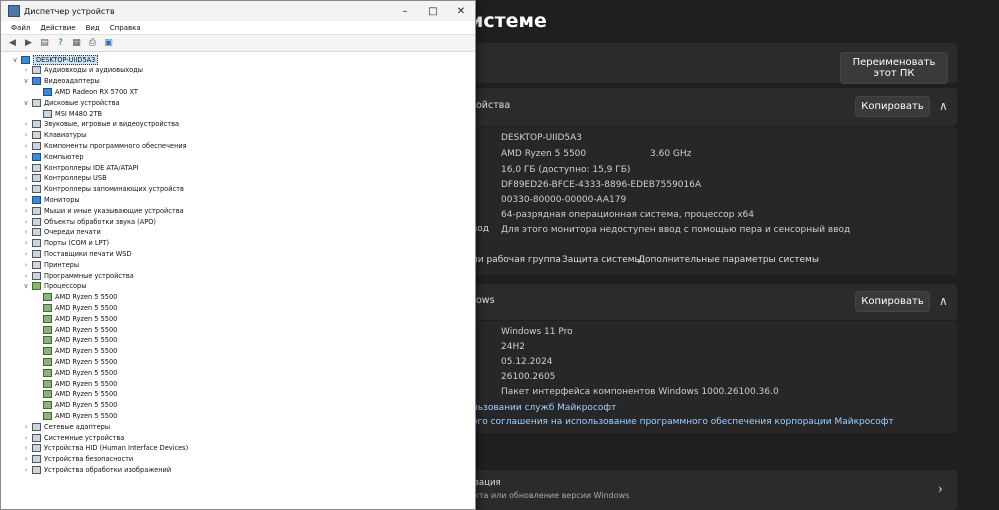 This screenshot has height=510, width=999. Describe the element at coordinates (602, 260) in the screenshot. I see `link-system-protection: Защита системы` at that location.